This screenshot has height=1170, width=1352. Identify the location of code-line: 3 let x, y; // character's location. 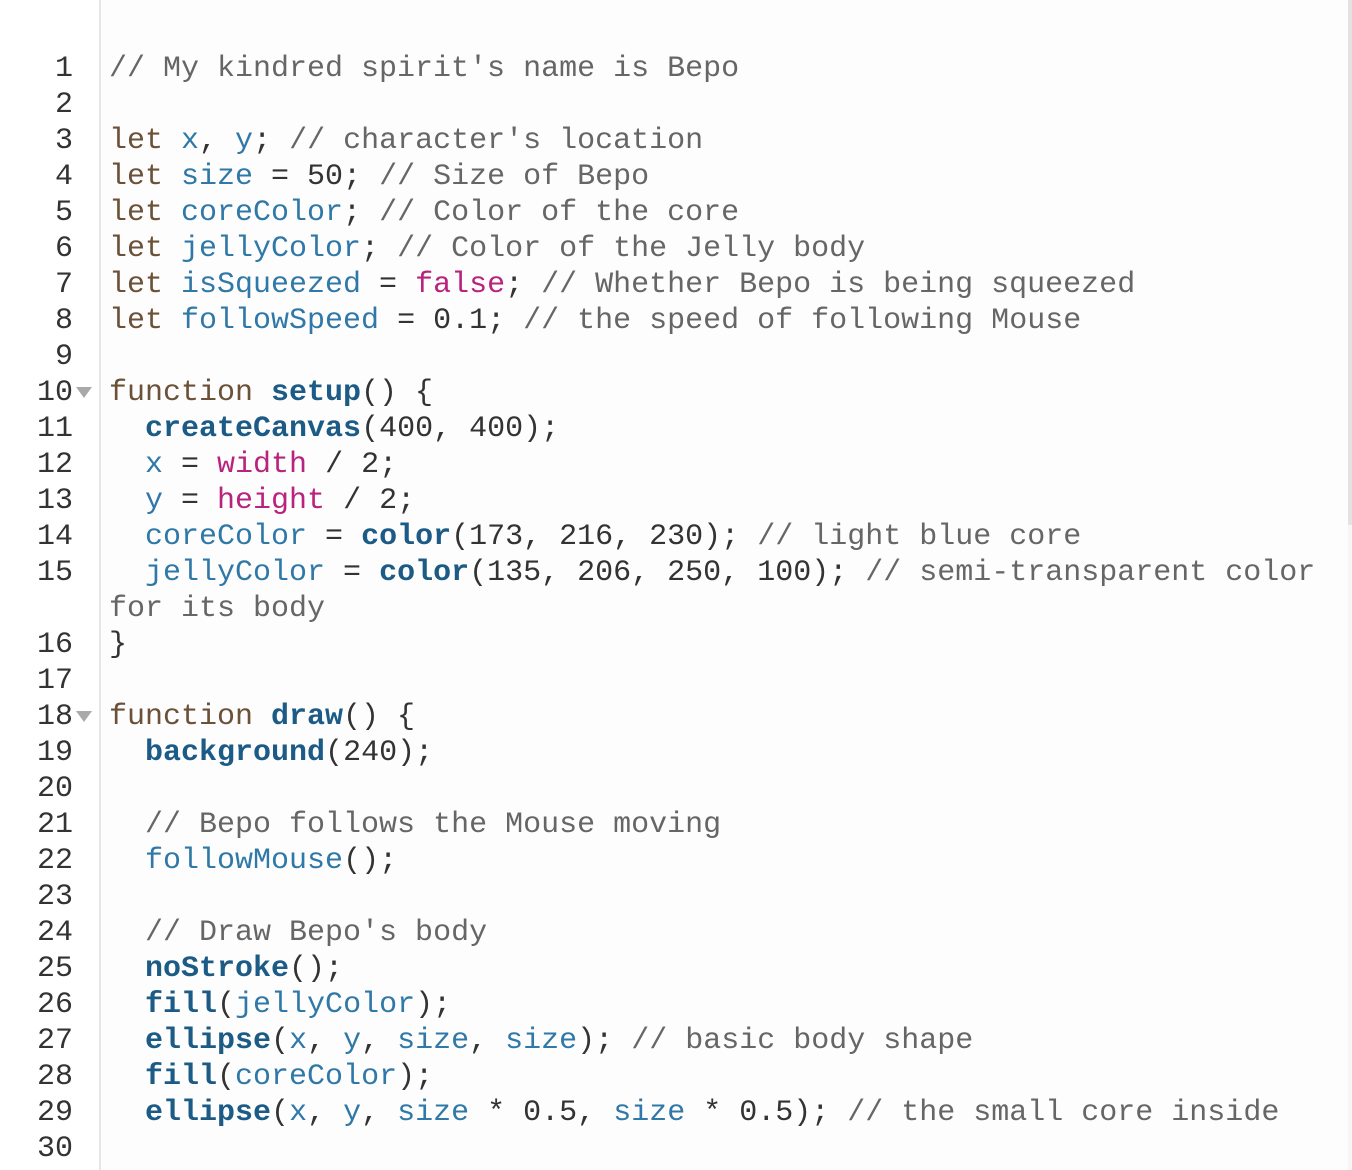
(676, 141).